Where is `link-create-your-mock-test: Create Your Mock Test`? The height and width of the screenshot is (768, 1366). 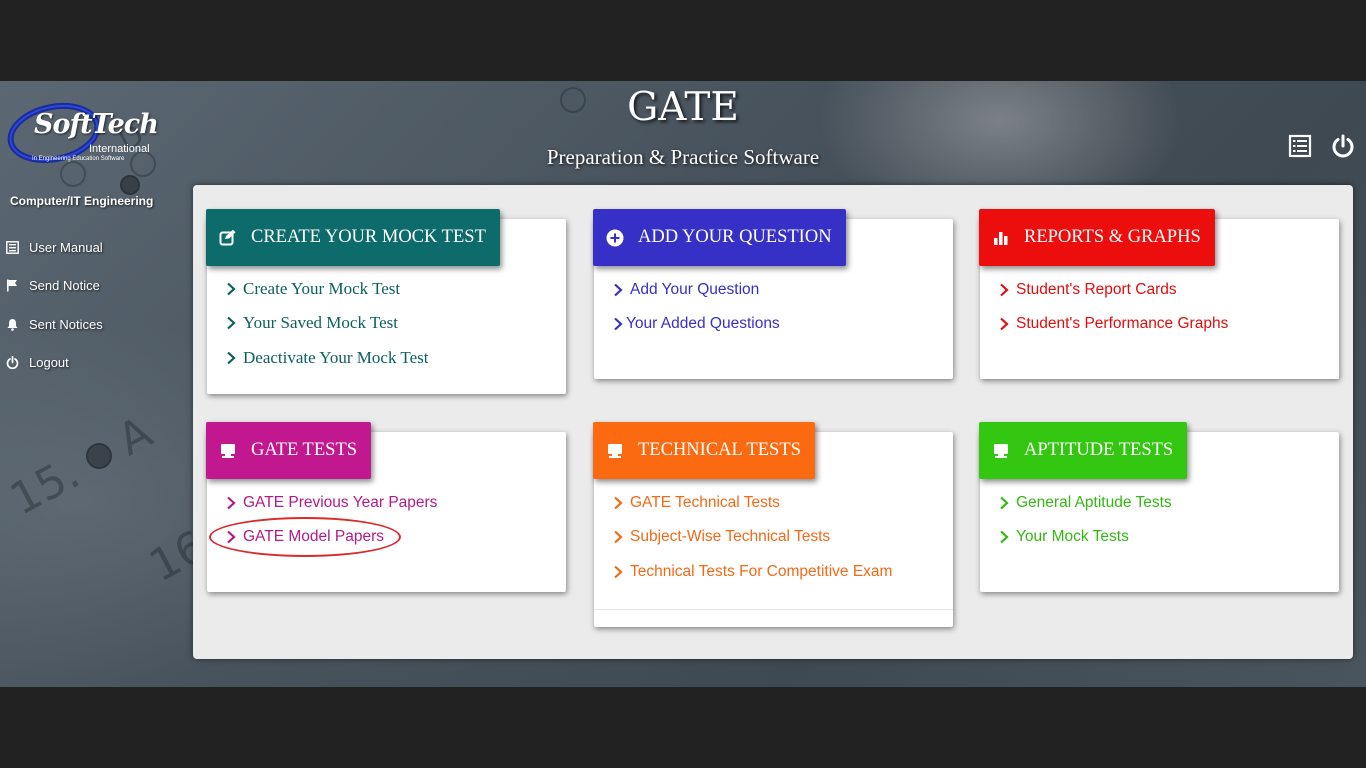
link-create-your-mock-test: Create Your Mock Test is located at coordinates (312, 289).